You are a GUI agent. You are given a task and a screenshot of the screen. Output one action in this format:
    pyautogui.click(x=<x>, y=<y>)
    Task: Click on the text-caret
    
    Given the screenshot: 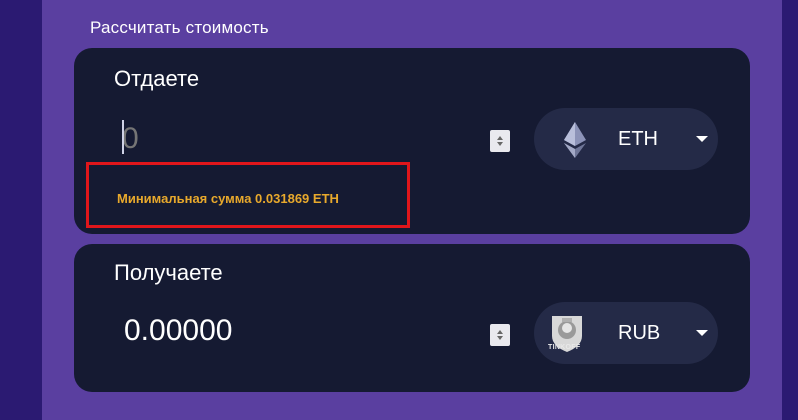 What is the action you would take?
    pyautogui.click(x=123, y=137)
    